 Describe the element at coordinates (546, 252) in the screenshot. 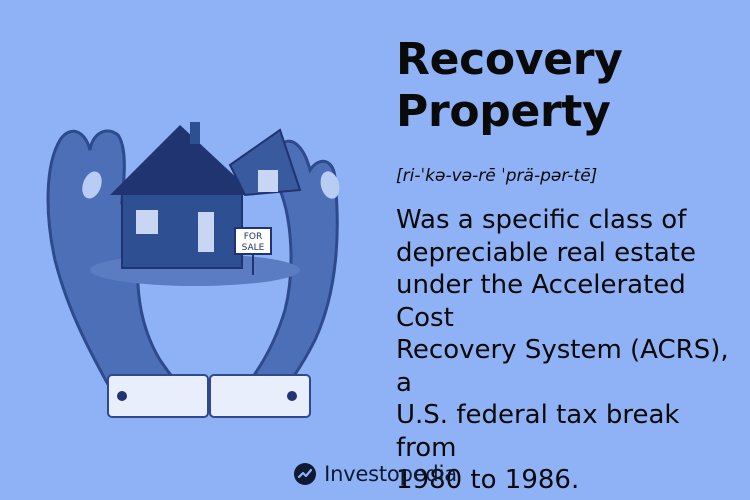

I see `definition-line: depreciable real estate` at that location.